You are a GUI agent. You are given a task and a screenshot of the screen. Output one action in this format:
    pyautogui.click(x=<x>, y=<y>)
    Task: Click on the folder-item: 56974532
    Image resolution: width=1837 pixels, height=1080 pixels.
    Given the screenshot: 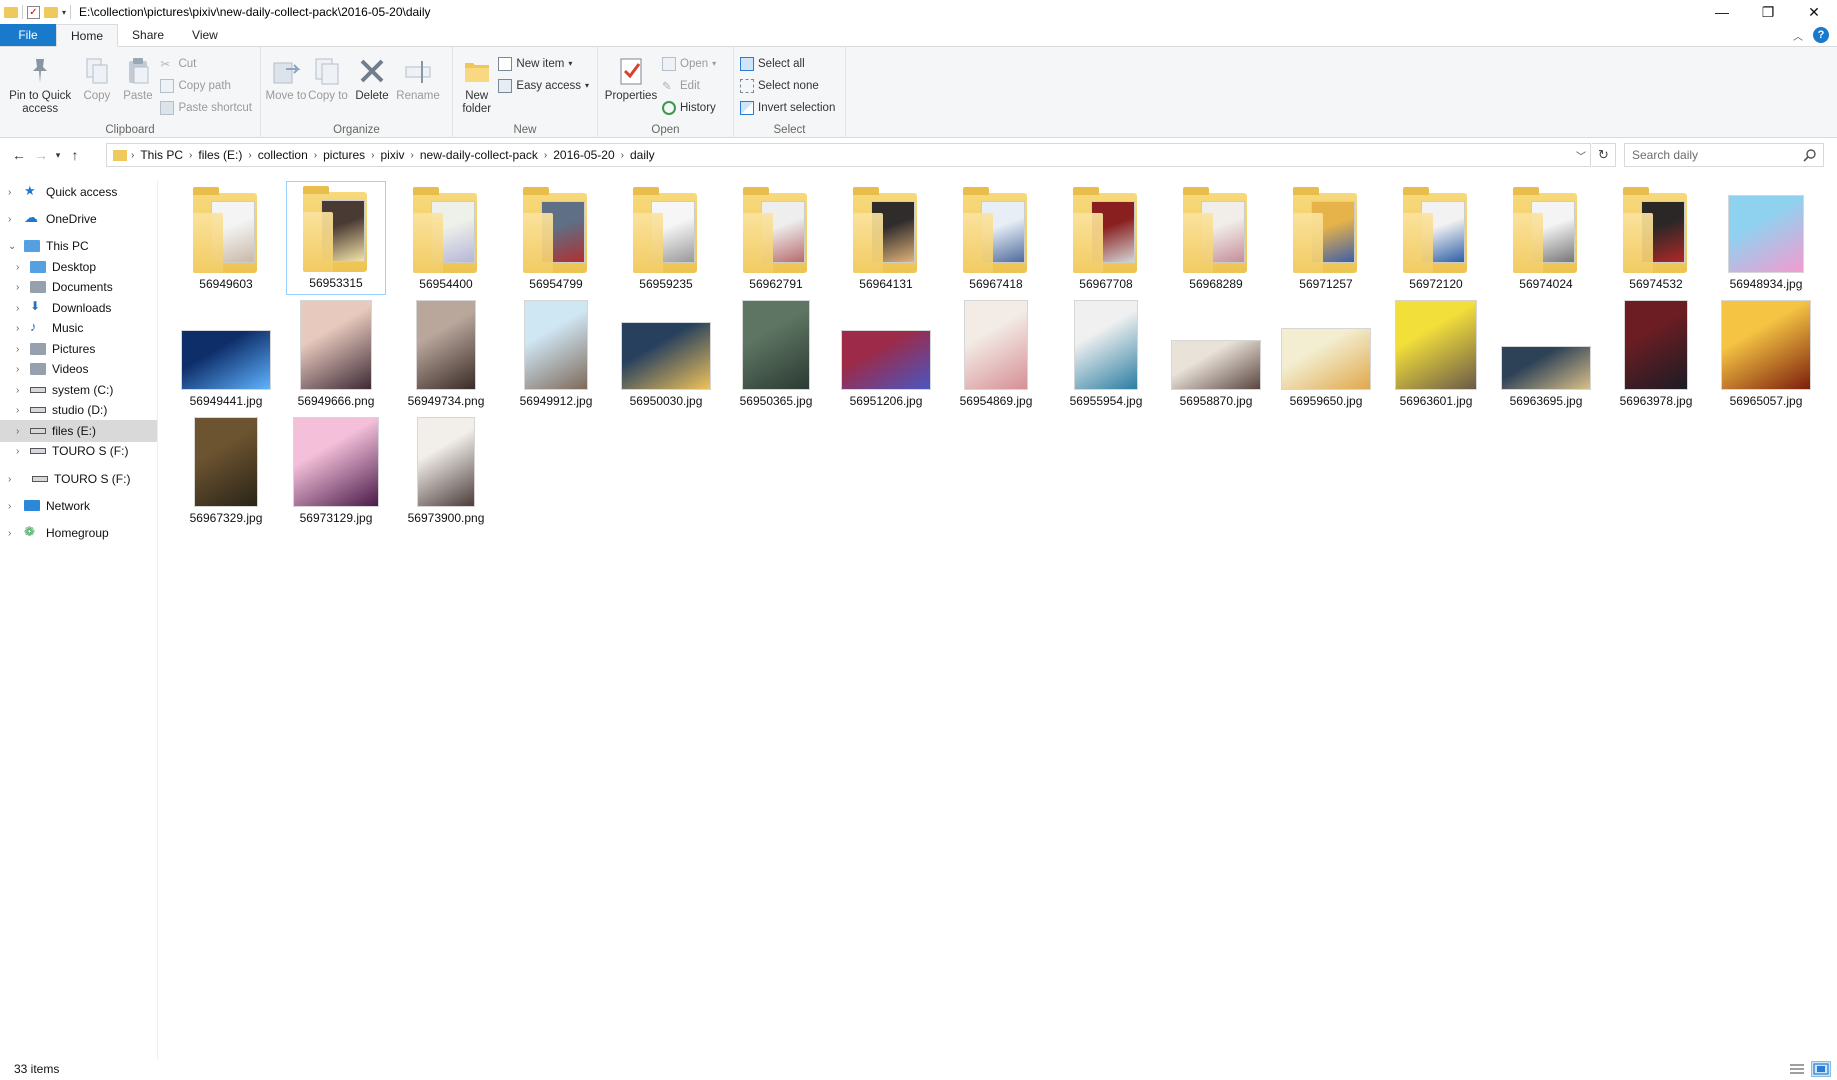 What is the action you would take?
    pyautogui.click(x=1656, y=238)
    